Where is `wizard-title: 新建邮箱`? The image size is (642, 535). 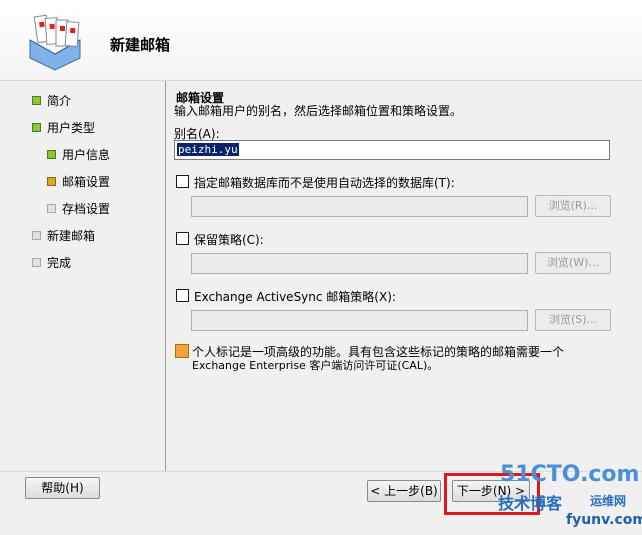
wizard-title: 新建邮箱 is located at coordinates (140, 45).